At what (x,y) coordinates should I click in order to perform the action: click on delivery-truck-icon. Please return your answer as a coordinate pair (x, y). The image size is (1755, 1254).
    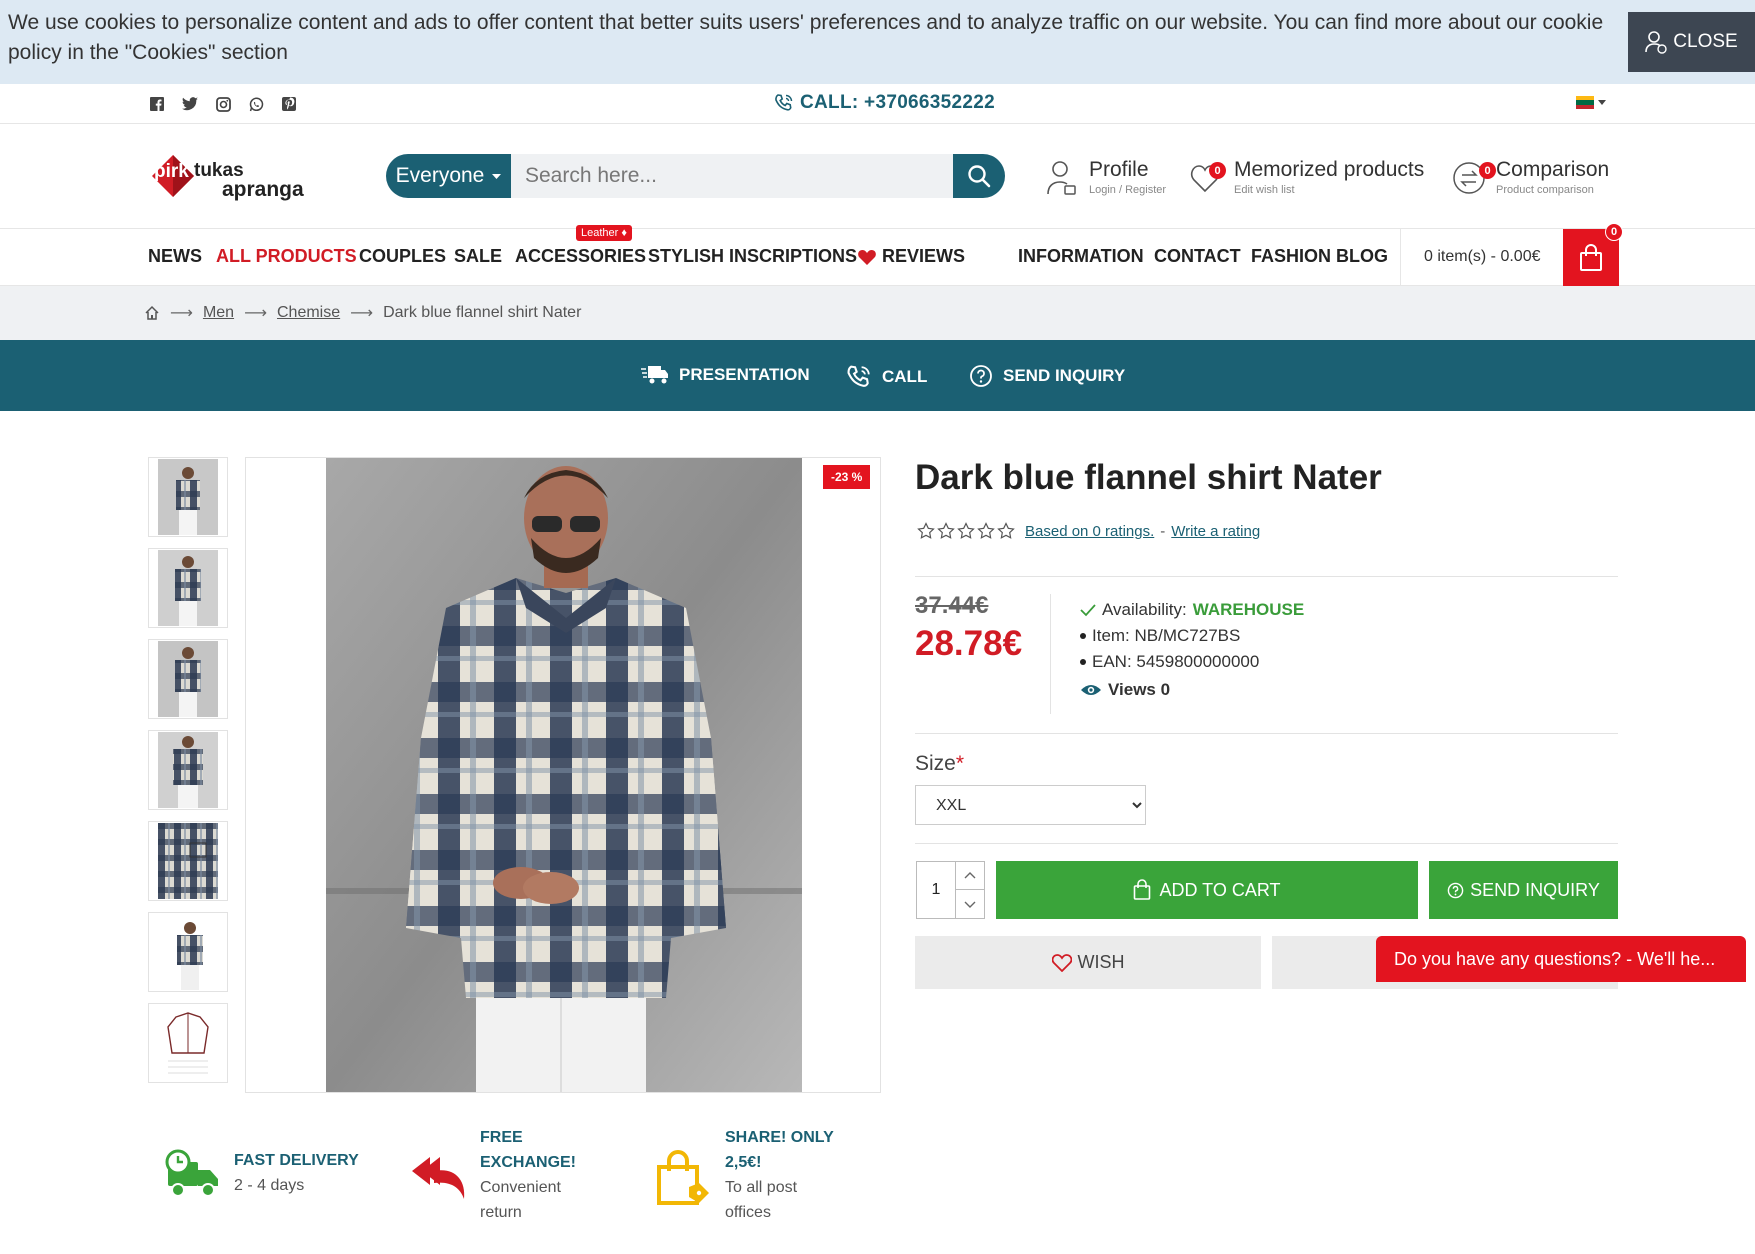
    Looking at the image, I should click on (191, 1173).